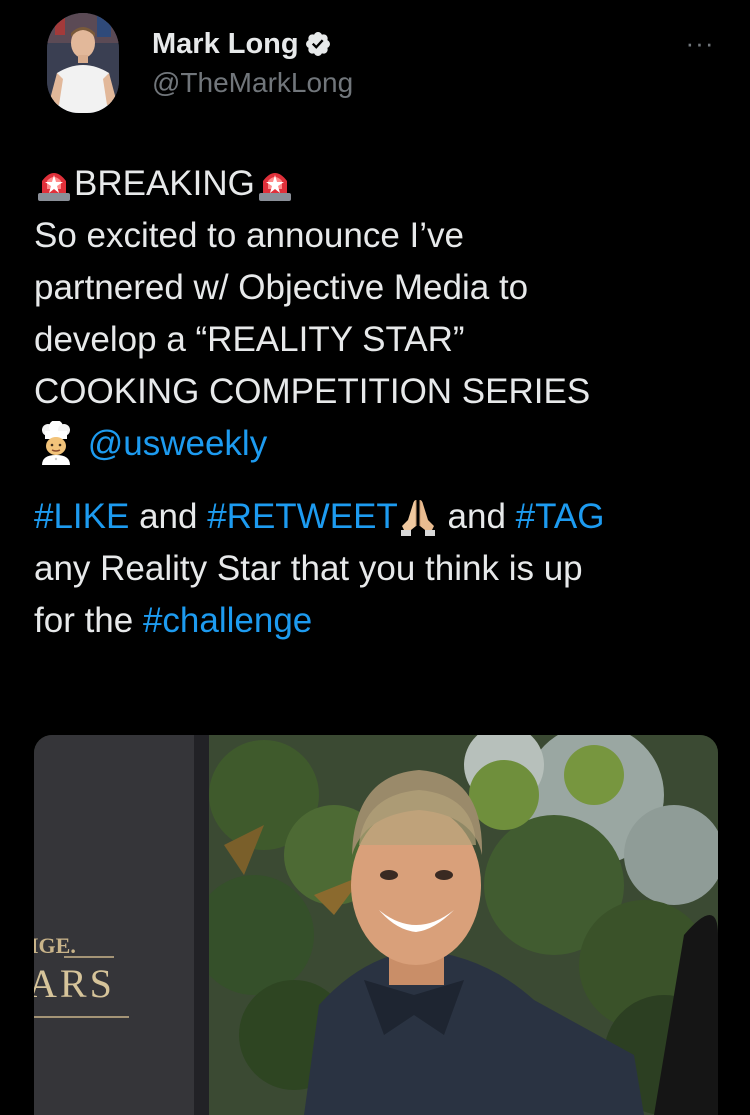 This screenshot has width=750, height=1115. Describe the element at coordinates (379, 184) in the screenshot. I see `breaking-line: BREAKING` at that location.